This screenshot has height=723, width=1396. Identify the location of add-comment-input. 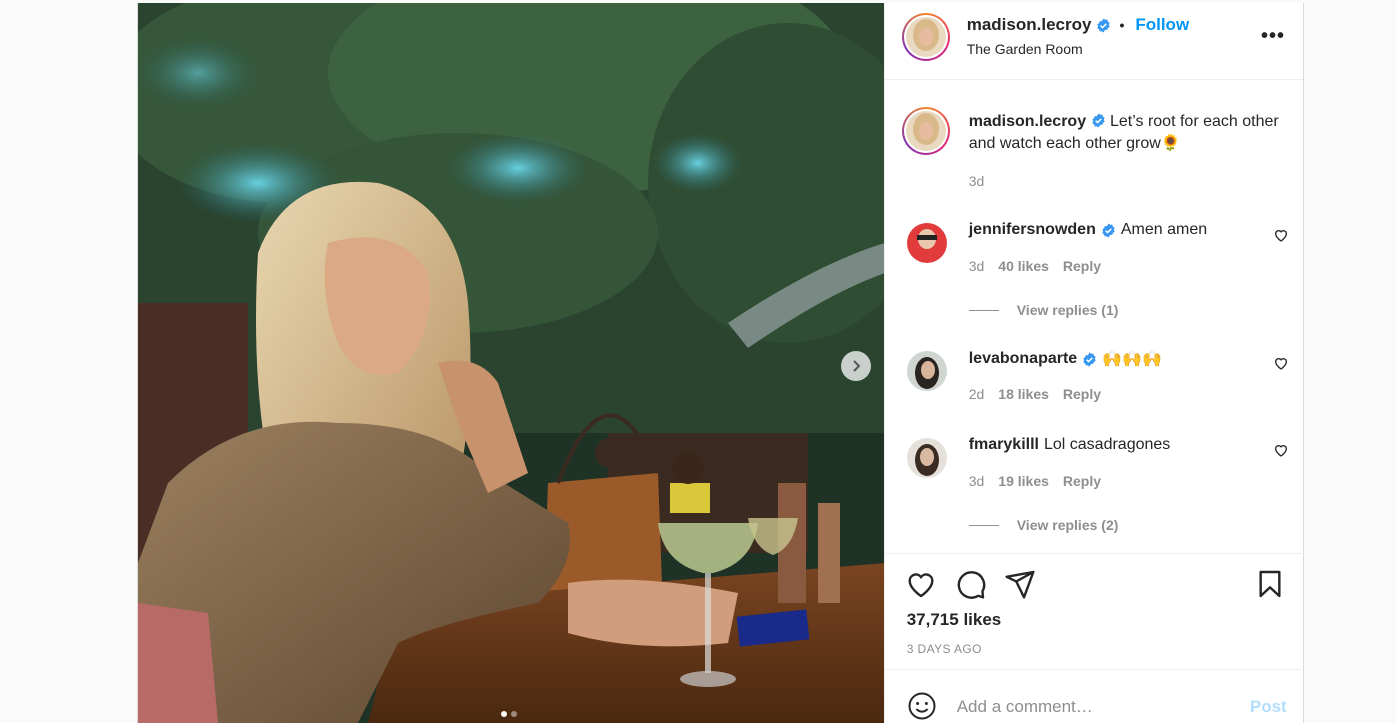
(1091, 707).